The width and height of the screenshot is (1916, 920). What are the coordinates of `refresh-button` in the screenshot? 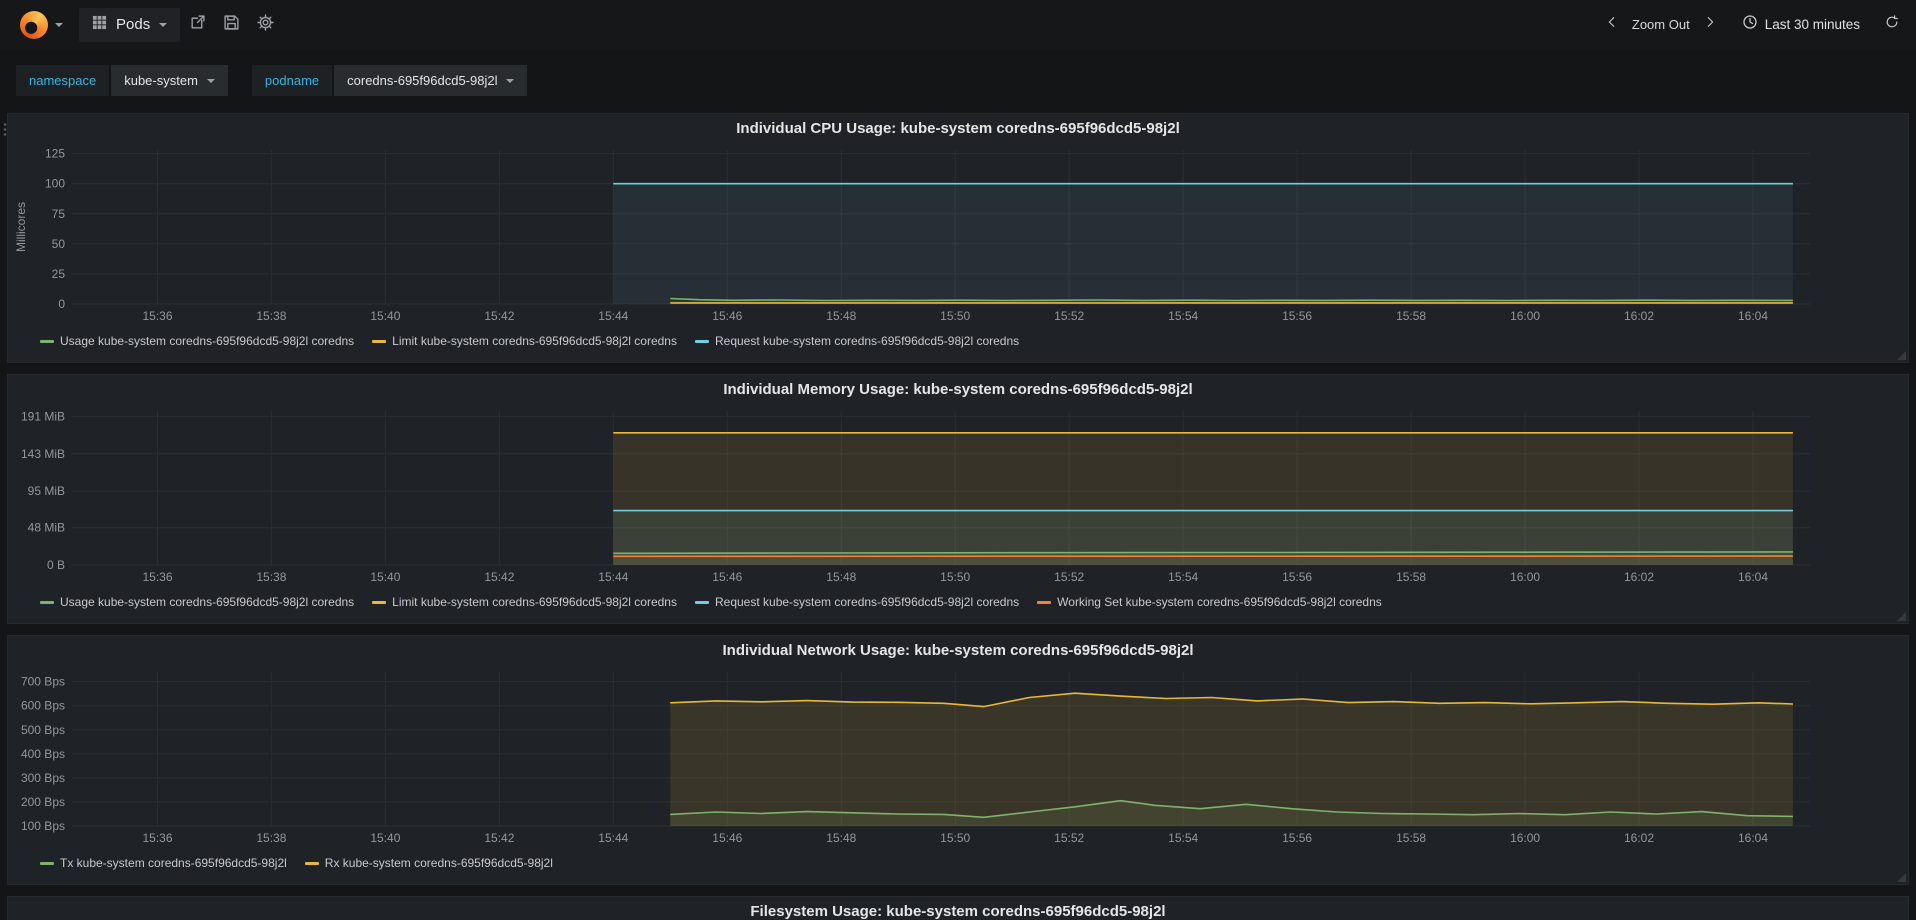 It's located at (1892, 25).